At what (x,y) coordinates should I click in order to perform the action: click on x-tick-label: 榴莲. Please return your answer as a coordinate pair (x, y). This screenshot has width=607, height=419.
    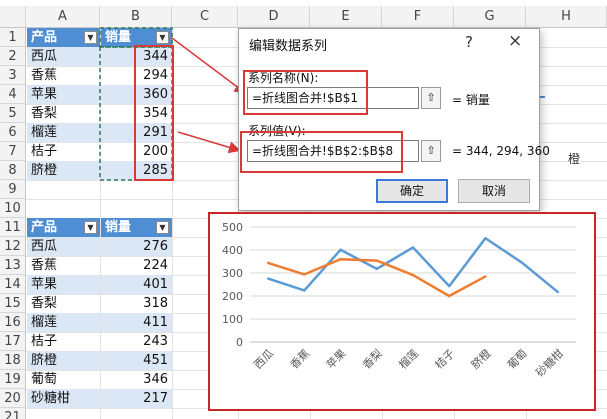
    Looking at the image, I should click on (408, 358).